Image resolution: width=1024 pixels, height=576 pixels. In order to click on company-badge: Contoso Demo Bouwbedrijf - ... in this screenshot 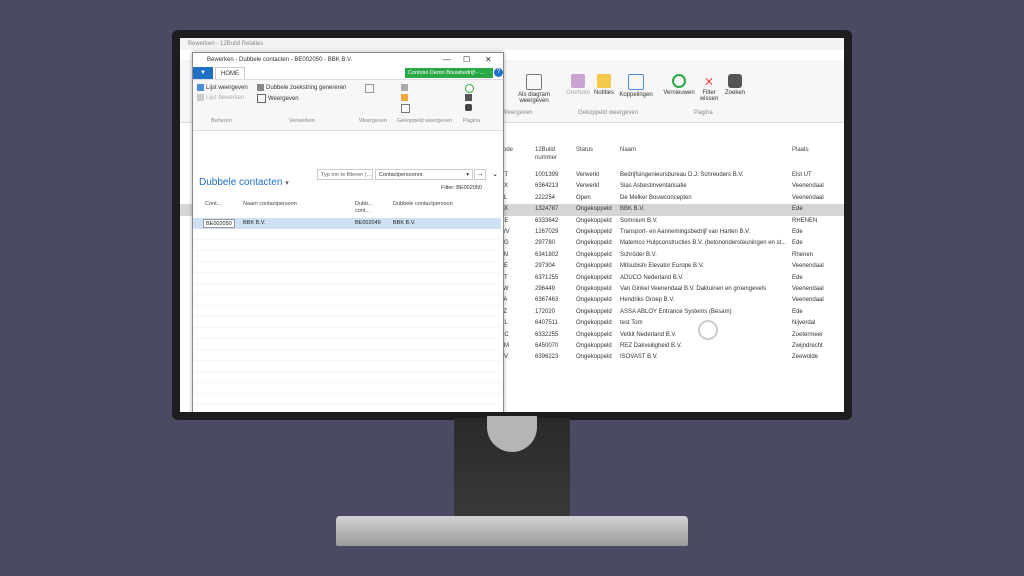, I will do `click(449, 73)`.